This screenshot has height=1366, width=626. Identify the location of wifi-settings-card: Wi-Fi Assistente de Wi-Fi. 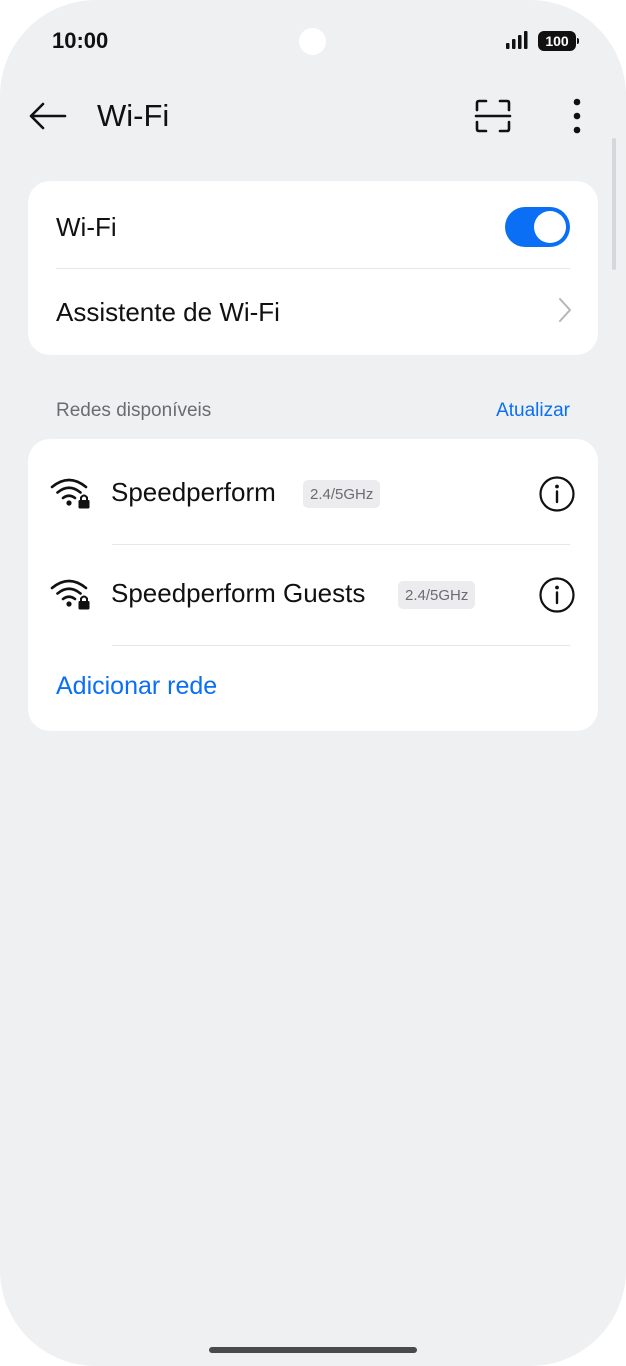
(313, 268).